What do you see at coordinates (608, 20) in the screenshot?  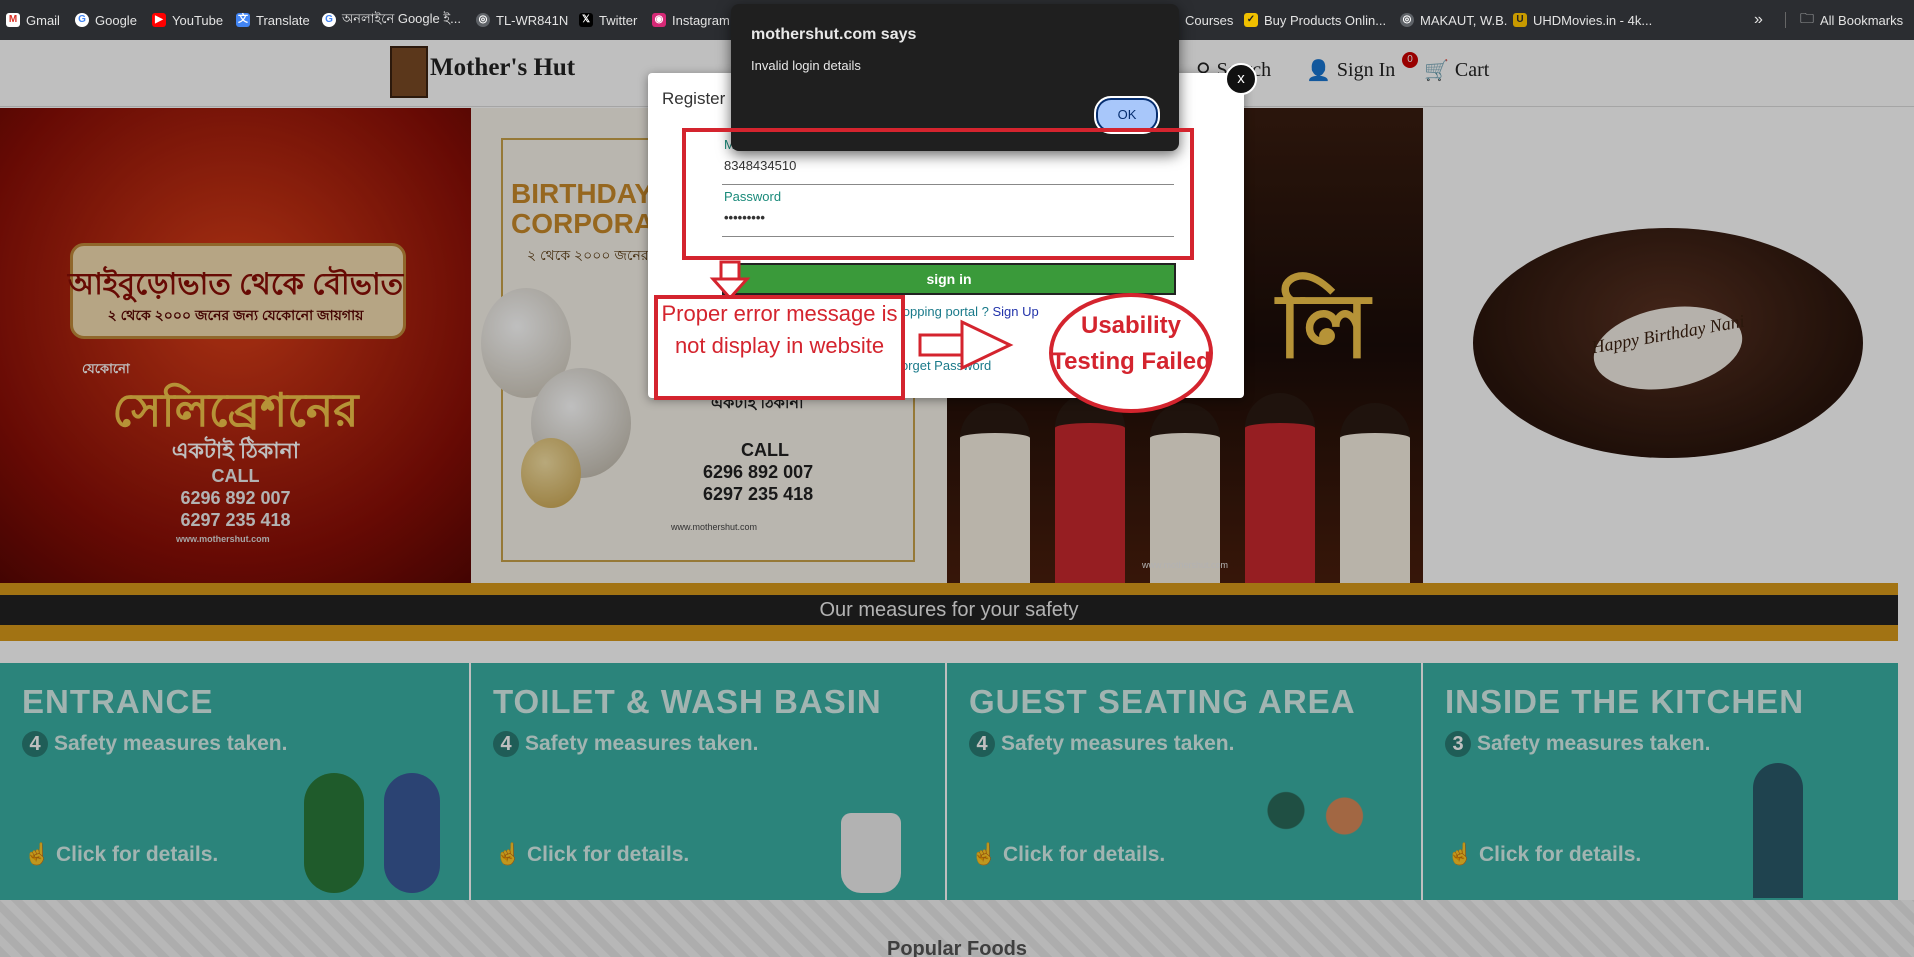 I see `bookmark-twitter: 𝕏 Twitter` at bounding box center [608, 20].